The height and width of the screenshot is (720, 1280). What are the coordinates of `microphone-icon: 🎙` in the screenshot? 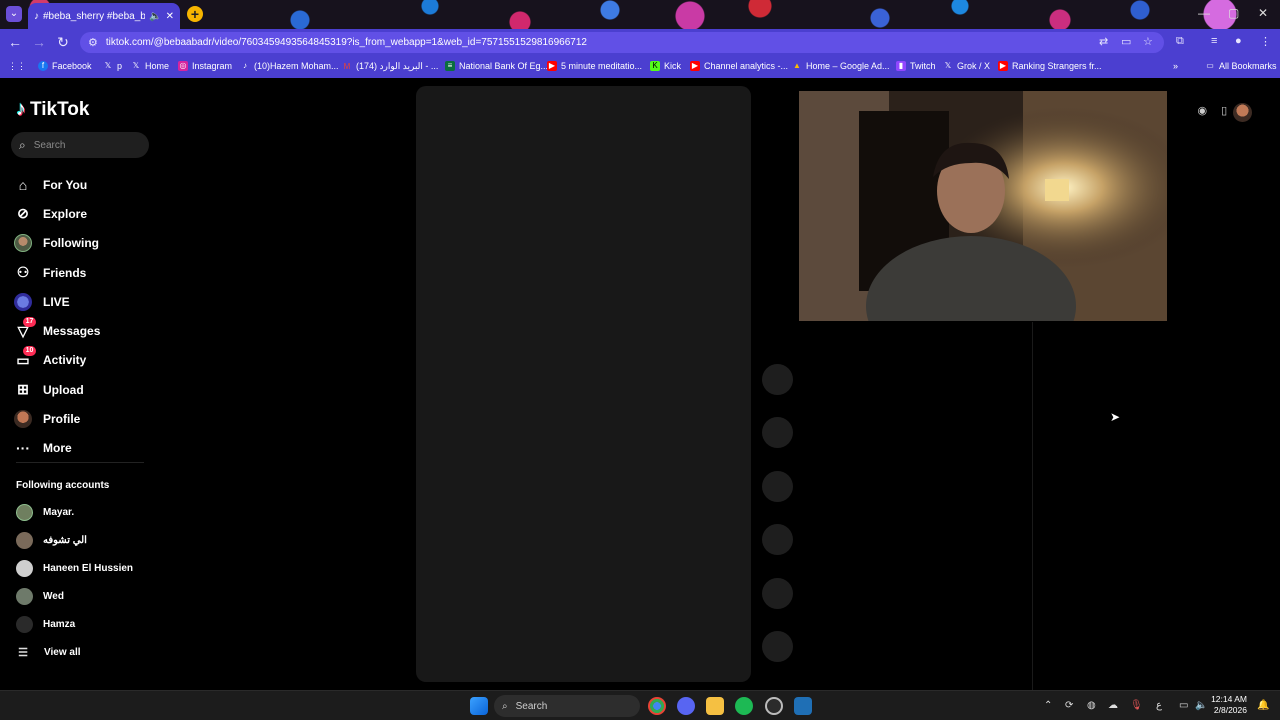 It's located at (1136, 705).